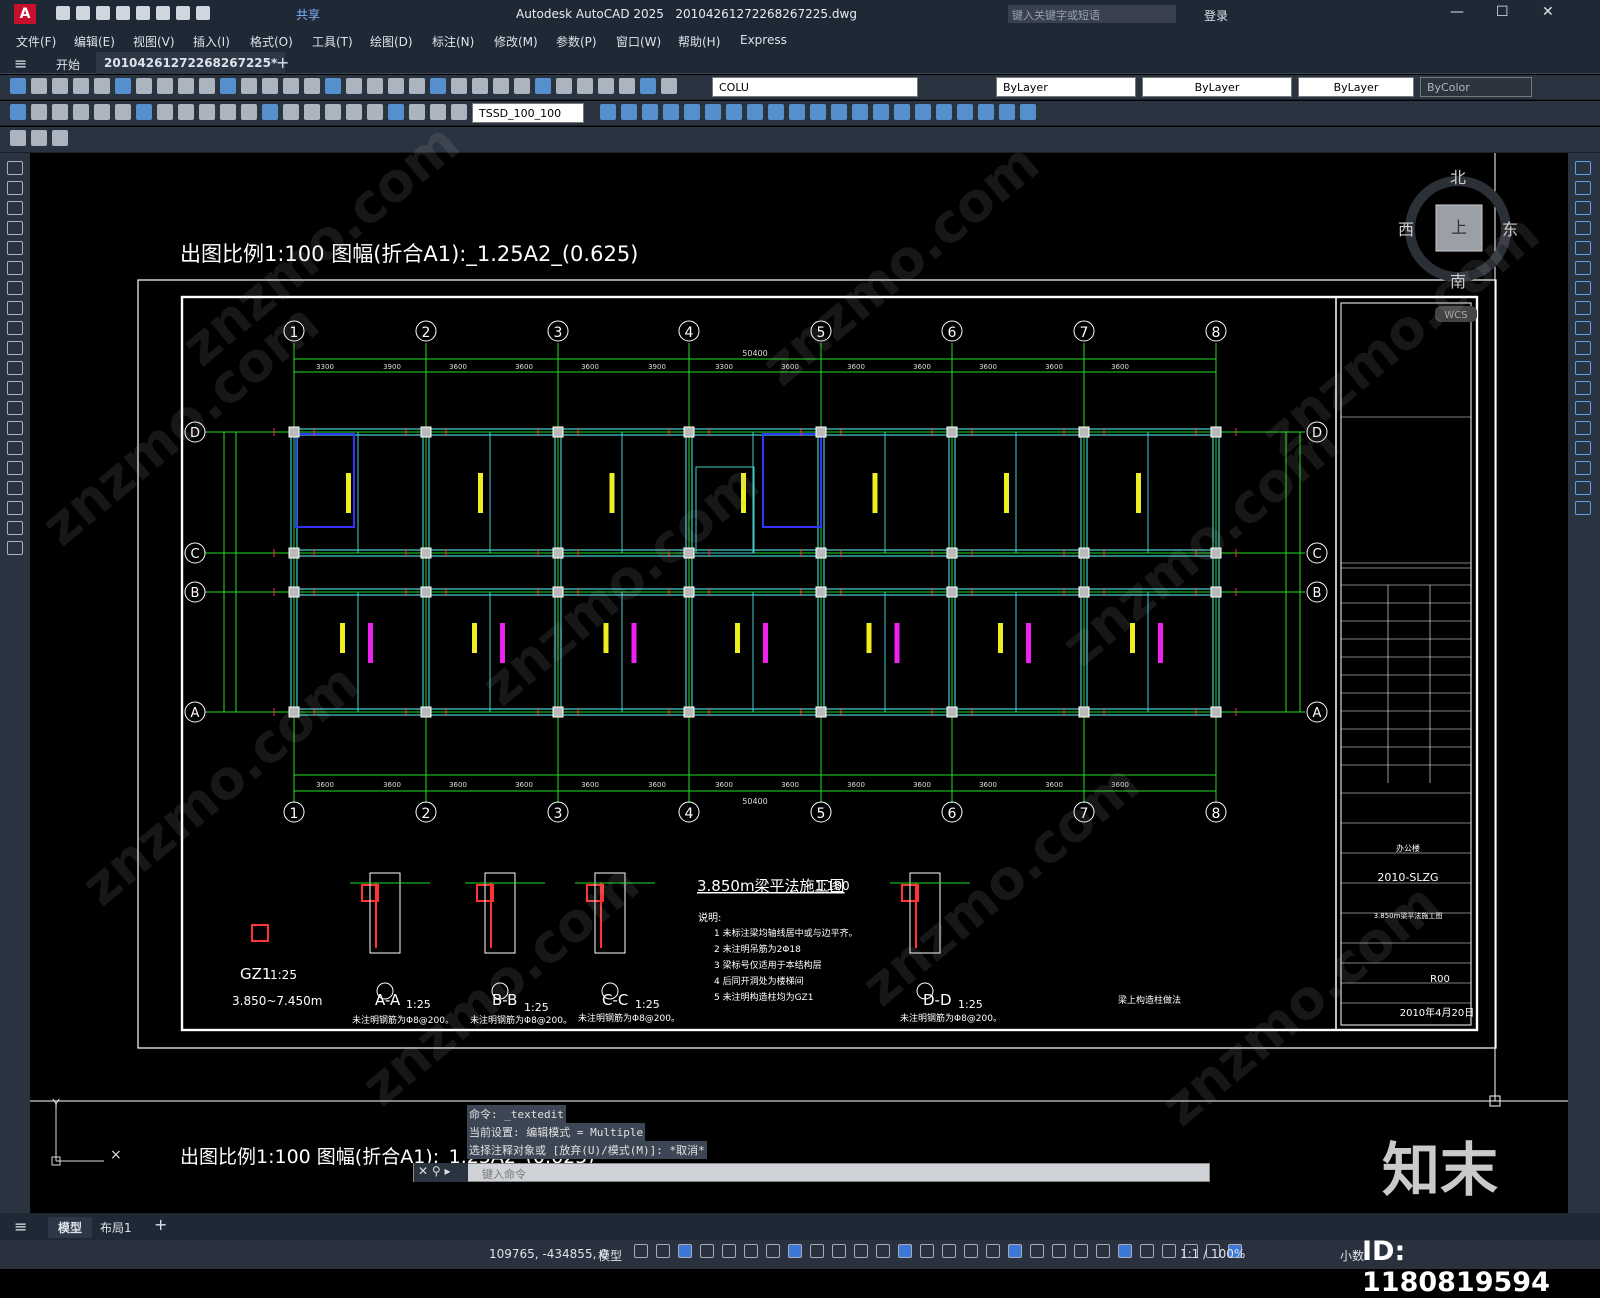 This screenshot has width=1600, height=1298. Describe the element at coordinates (1066, 87) in the screenshot. I see `color-dropdown: ByLayer` at that location.